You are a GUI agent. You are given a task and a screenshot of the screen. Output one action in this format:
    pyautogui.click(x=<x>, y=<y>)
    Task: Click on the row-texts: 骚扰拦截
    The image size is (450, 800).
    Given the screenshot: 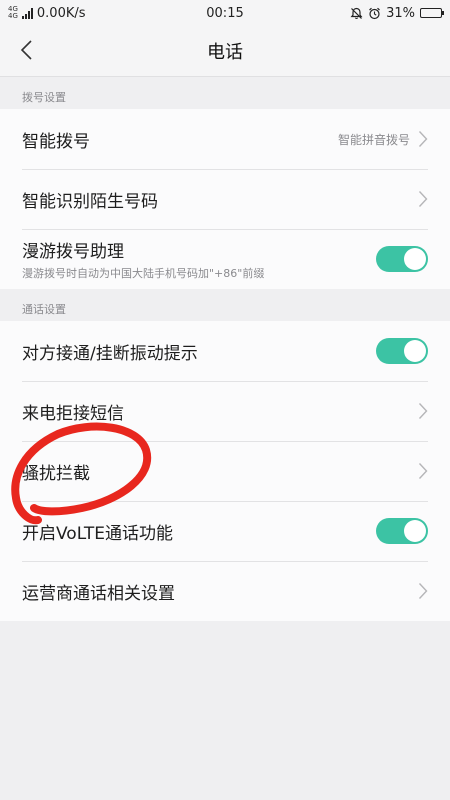 What is the action you would take?
    pyautogui.click(x=220, y=471)
    